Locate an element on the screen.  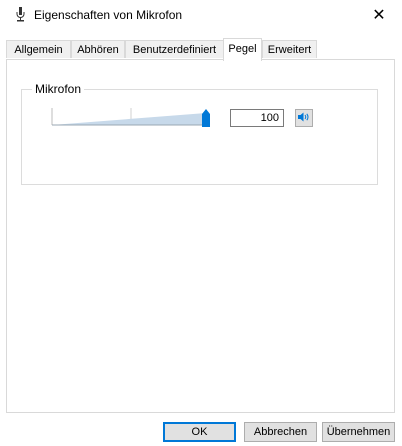
mute-button is located at coordinates (304, 118).